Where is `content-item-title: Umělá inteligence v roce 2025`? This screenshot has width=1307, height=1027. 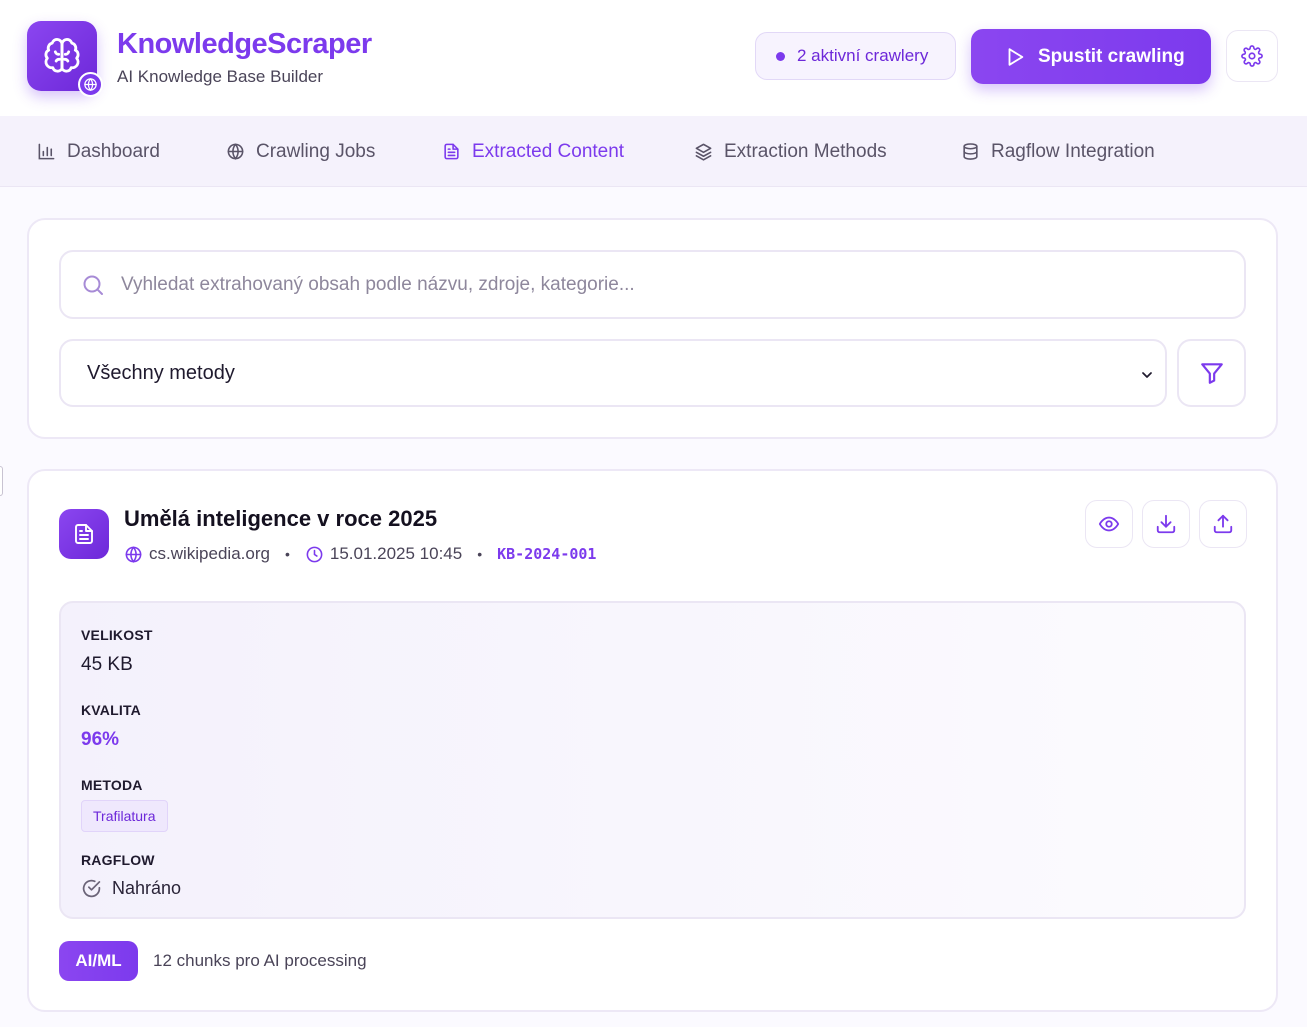
content-item-title: Umělá inteligence v roce 2025 is located at coordinates (280, 519).